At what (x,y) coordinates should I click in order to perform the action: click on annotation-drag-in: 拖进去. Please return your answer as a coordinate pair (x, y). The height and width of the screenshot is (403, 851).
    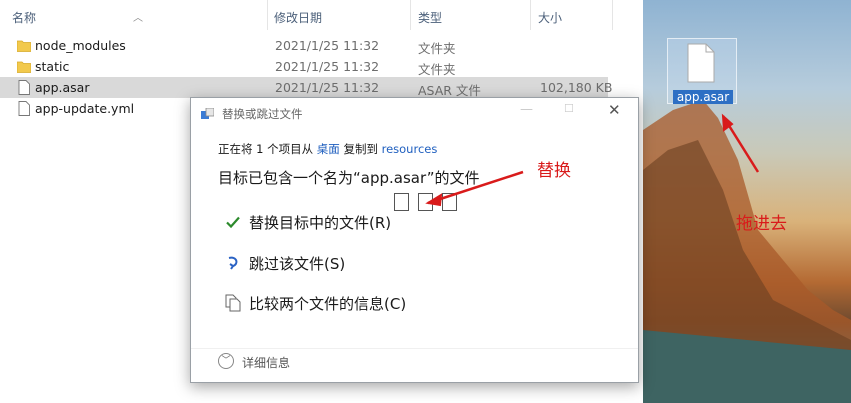
    Looking at the image, I should click on (761, 224).